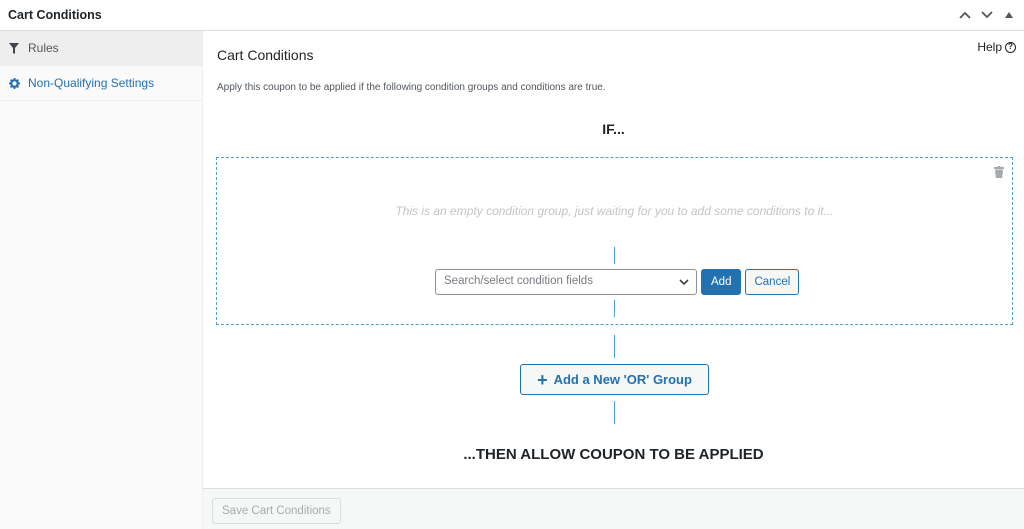 Image resolution: width=1024 pixels, height=529 pixels. I want to click on section-title: Cart Conditions, so click(265, 55).